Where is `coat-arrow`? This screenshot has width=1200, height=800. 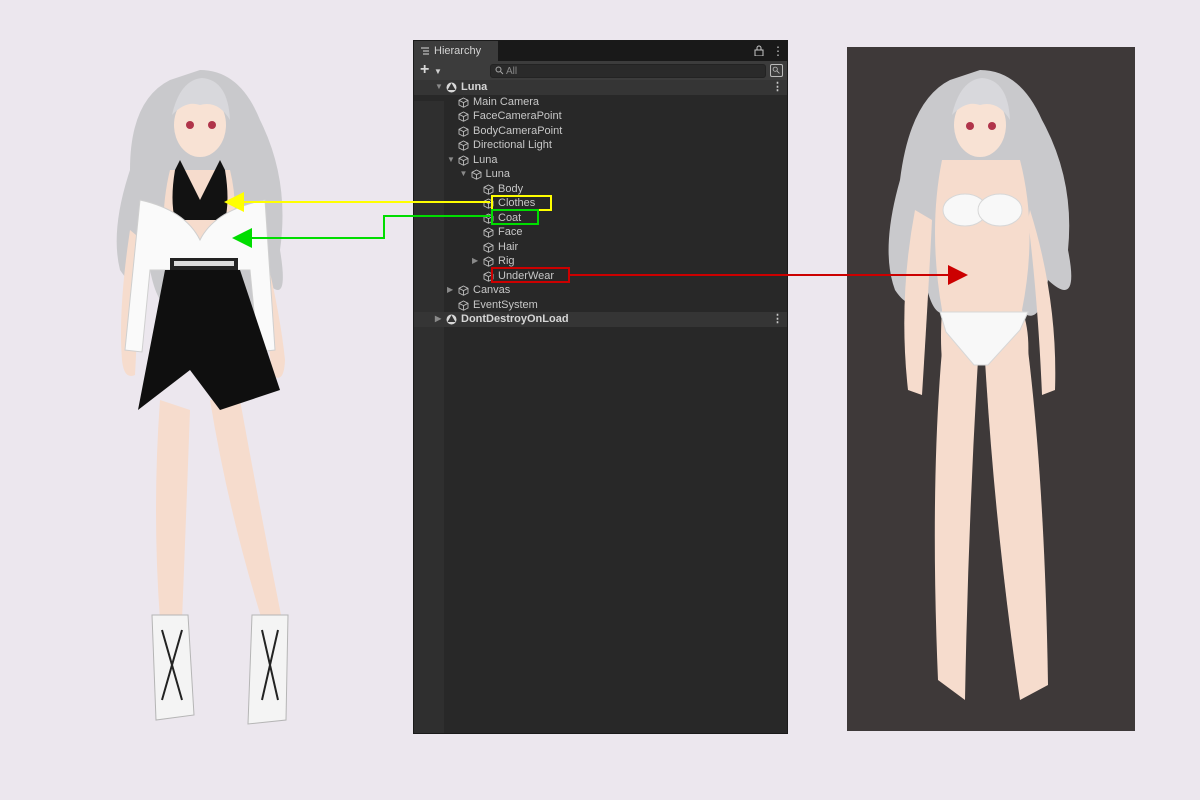
coat-arrow is located at coordinates (361, 231).